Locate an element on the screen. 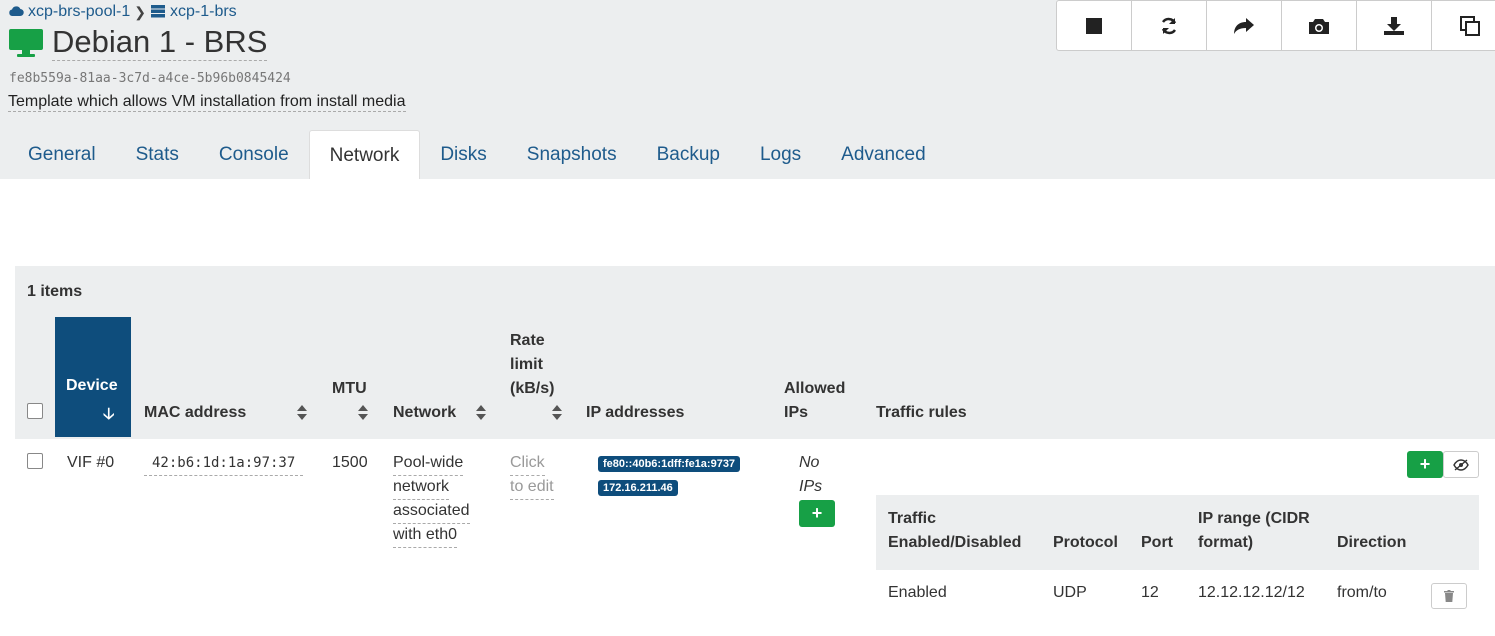 The width and height of the screenshot is (1495, 636). tab-disks: Disks is located at coordinates (463, 154).